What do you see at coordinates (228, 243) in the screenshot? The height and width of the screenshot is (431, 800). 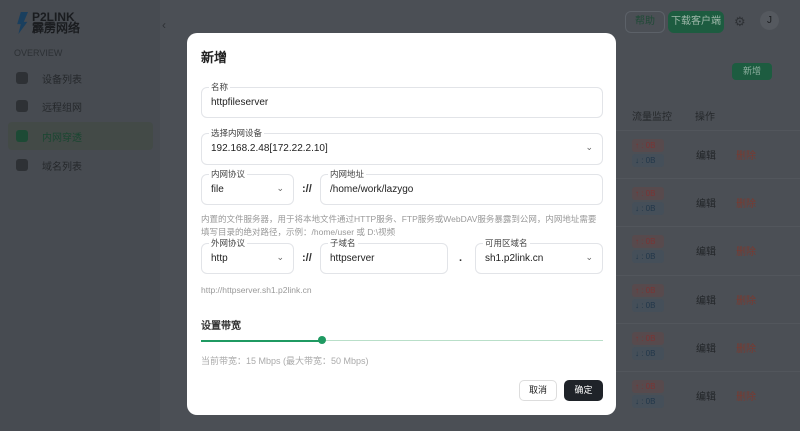 I see `field-label: 外网协议` at bounding box center [228, 243].